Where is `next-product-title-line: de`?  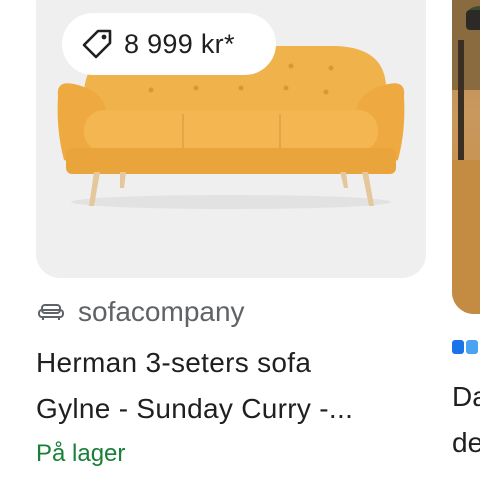 next-product-title-line: de is located at coordinates (466, 442).